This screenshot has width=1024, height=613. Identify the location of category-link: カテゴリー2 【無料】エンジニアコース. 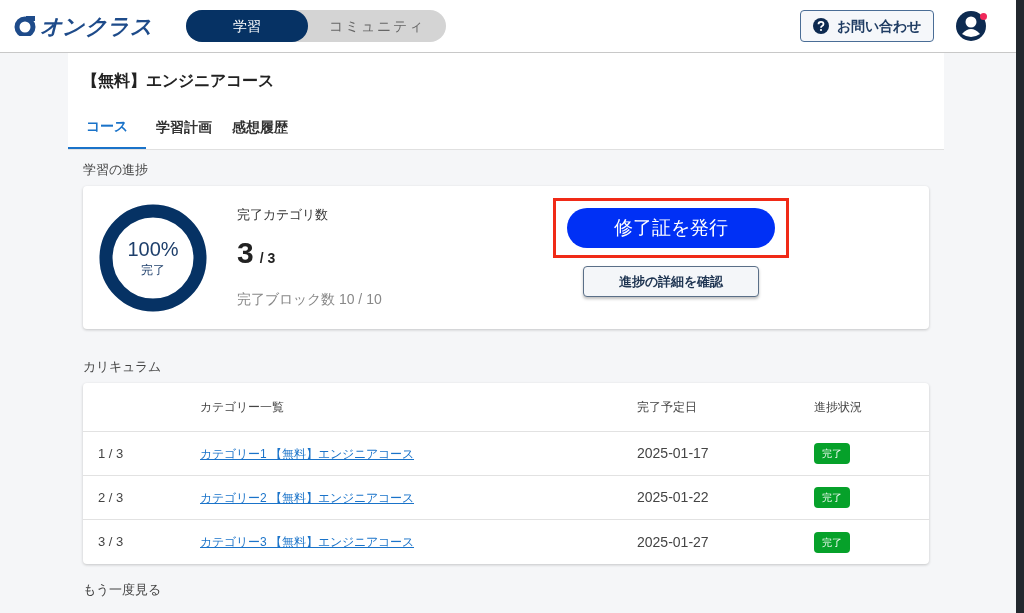
(307, 497).